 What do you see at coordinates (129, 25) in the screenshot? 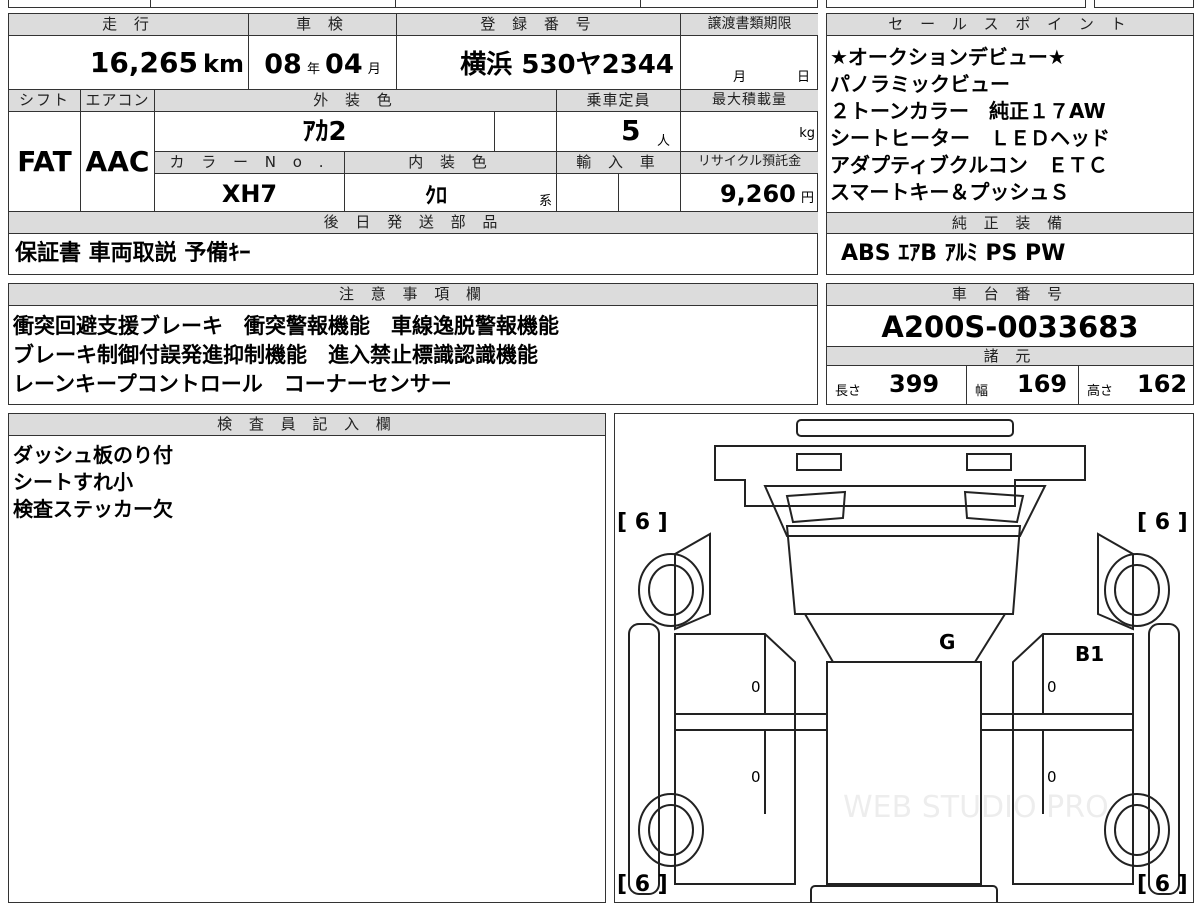
I see `header-mileage: 走 行` at bounding box center [129, 25].